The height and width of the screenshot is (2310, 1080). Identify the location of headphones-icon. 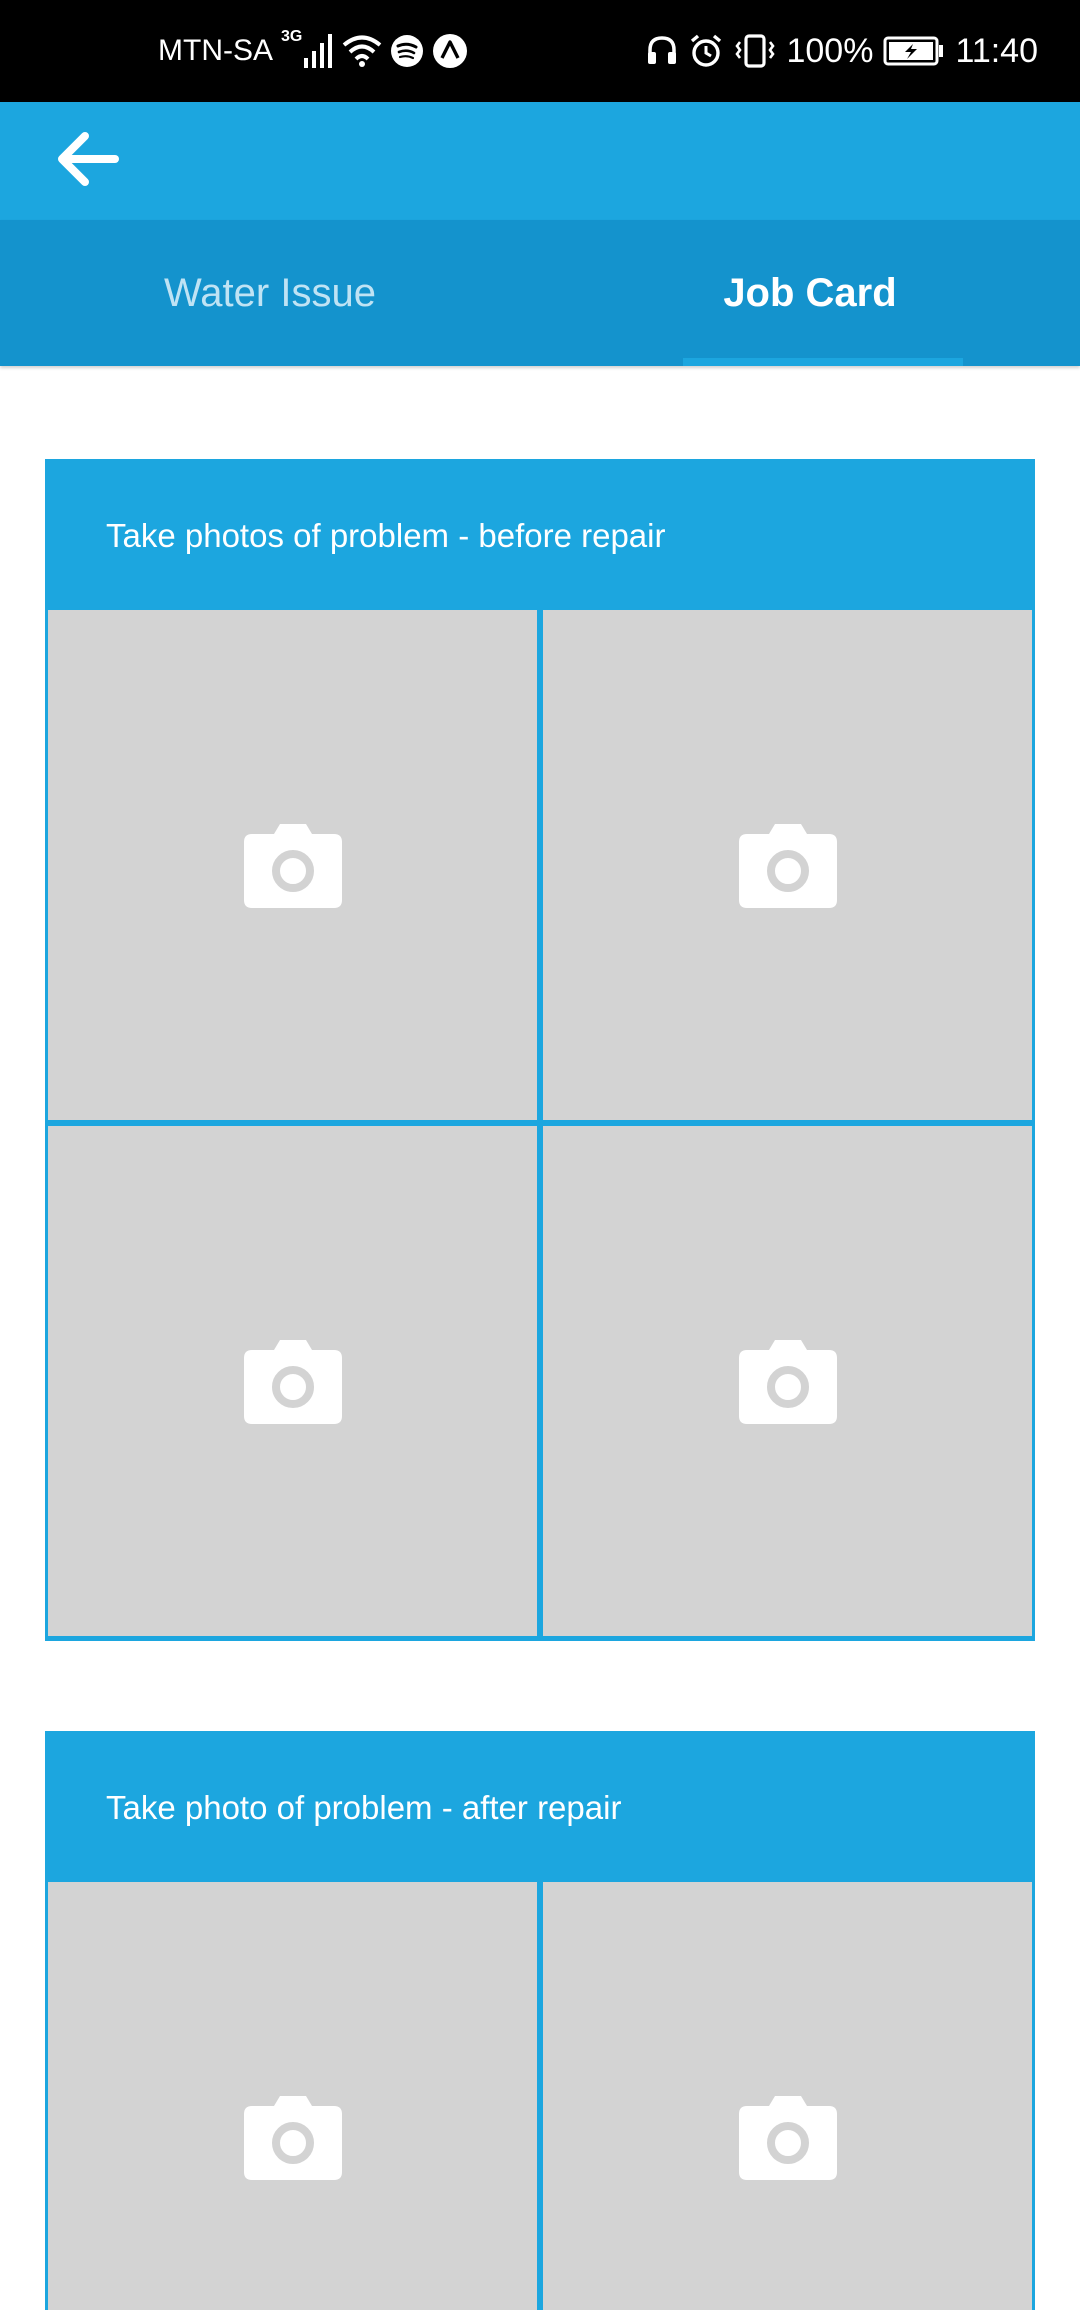
(662, 50).